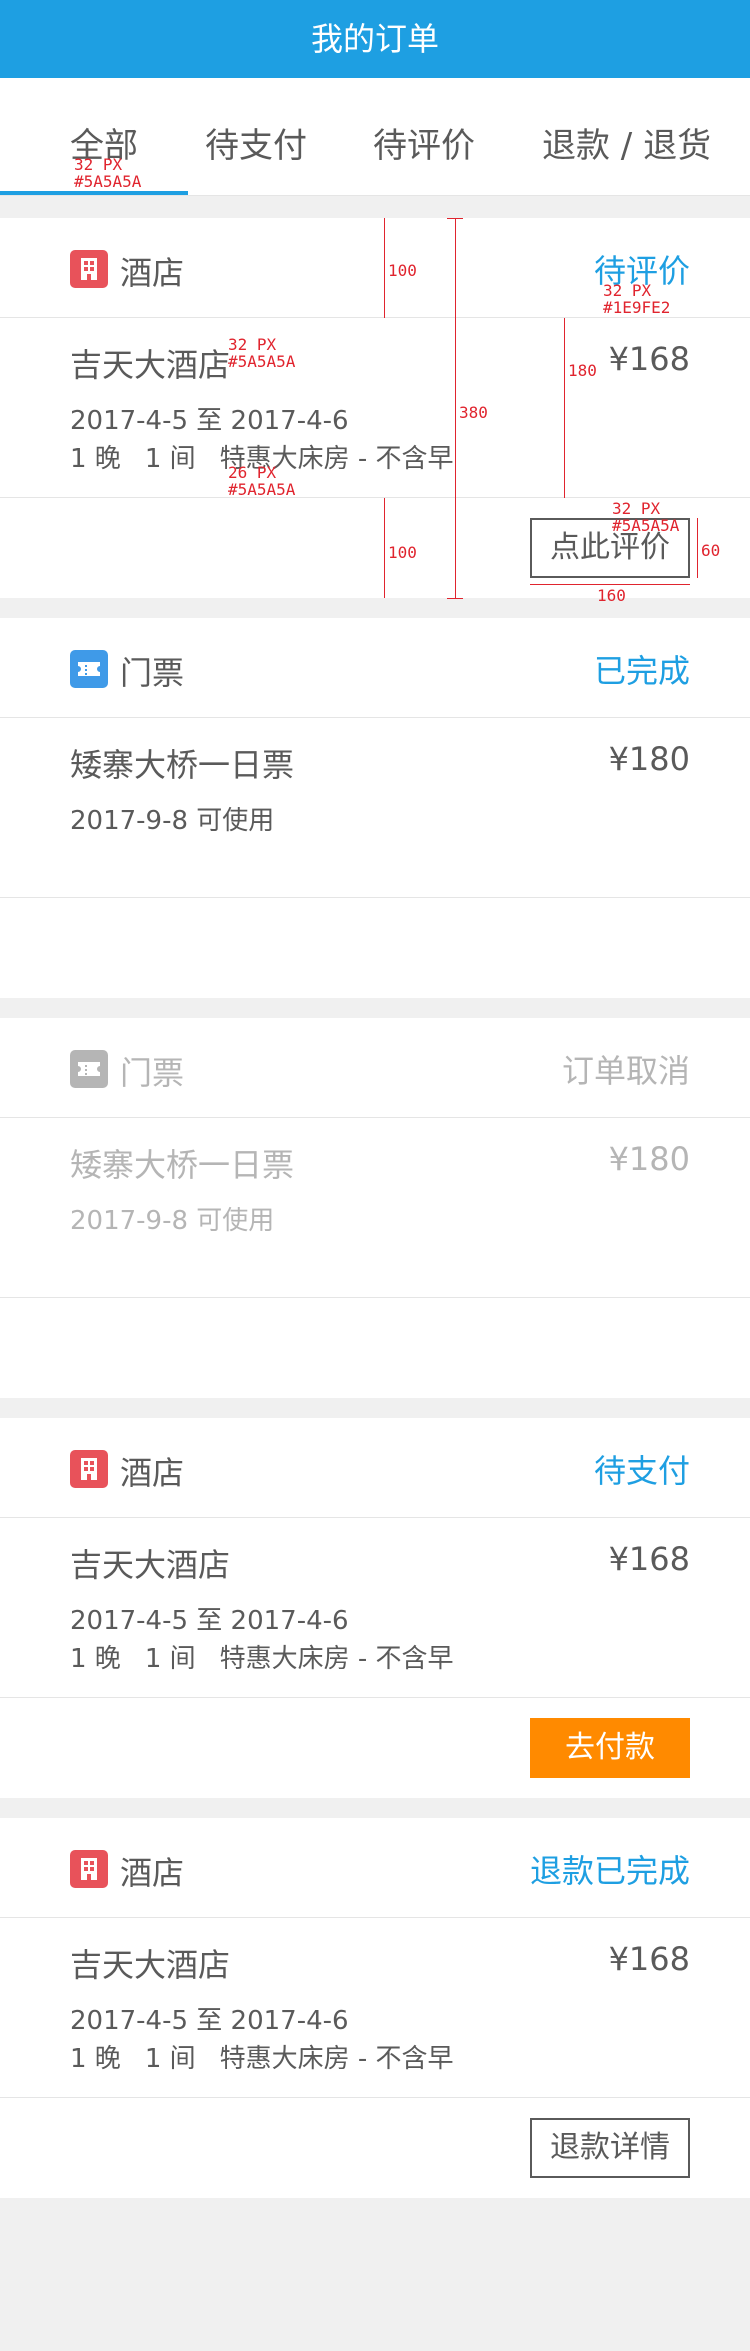 Image resolution: width=750 pixels, height=2351 pixels. What do you see at coordinates (646, 517) in the screenshot?
I see `annotation-button-font: 32 PX #5A5A5A` at bounding box center [646, 517].